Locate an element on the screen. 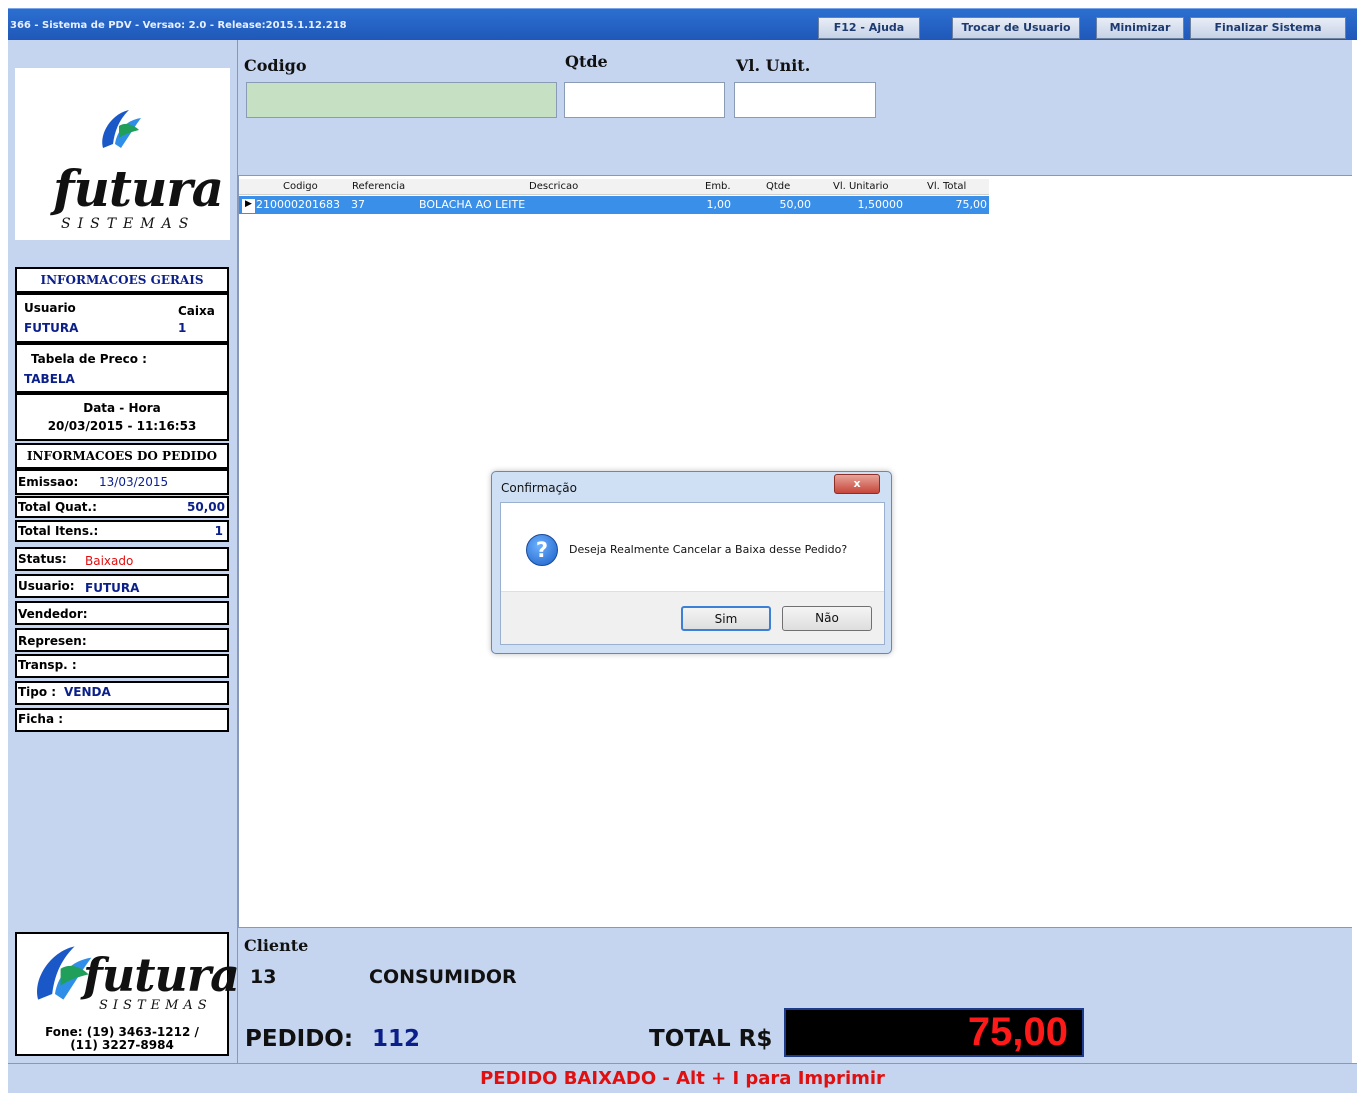 This screenshot has height=1094, width=1357. yes-button: Sim is located at coordinates (726, 618).